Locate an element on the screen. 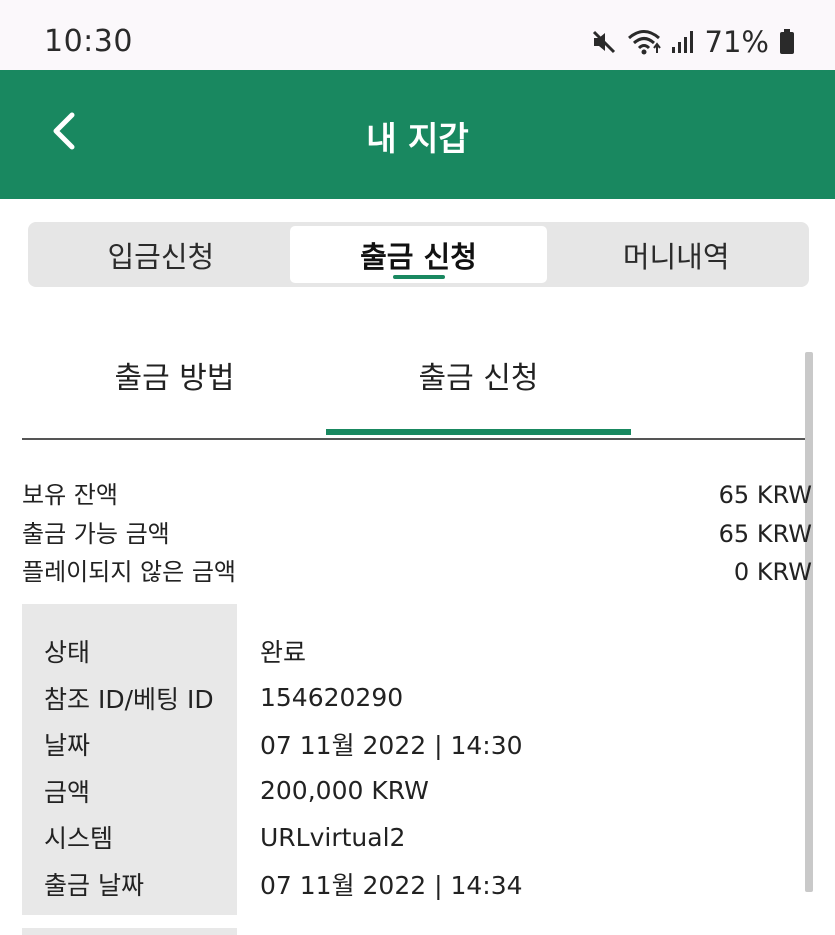 The width and height of the screenshot is (835, 935). battery-percent: 71% is located at coordinates (736, 42).